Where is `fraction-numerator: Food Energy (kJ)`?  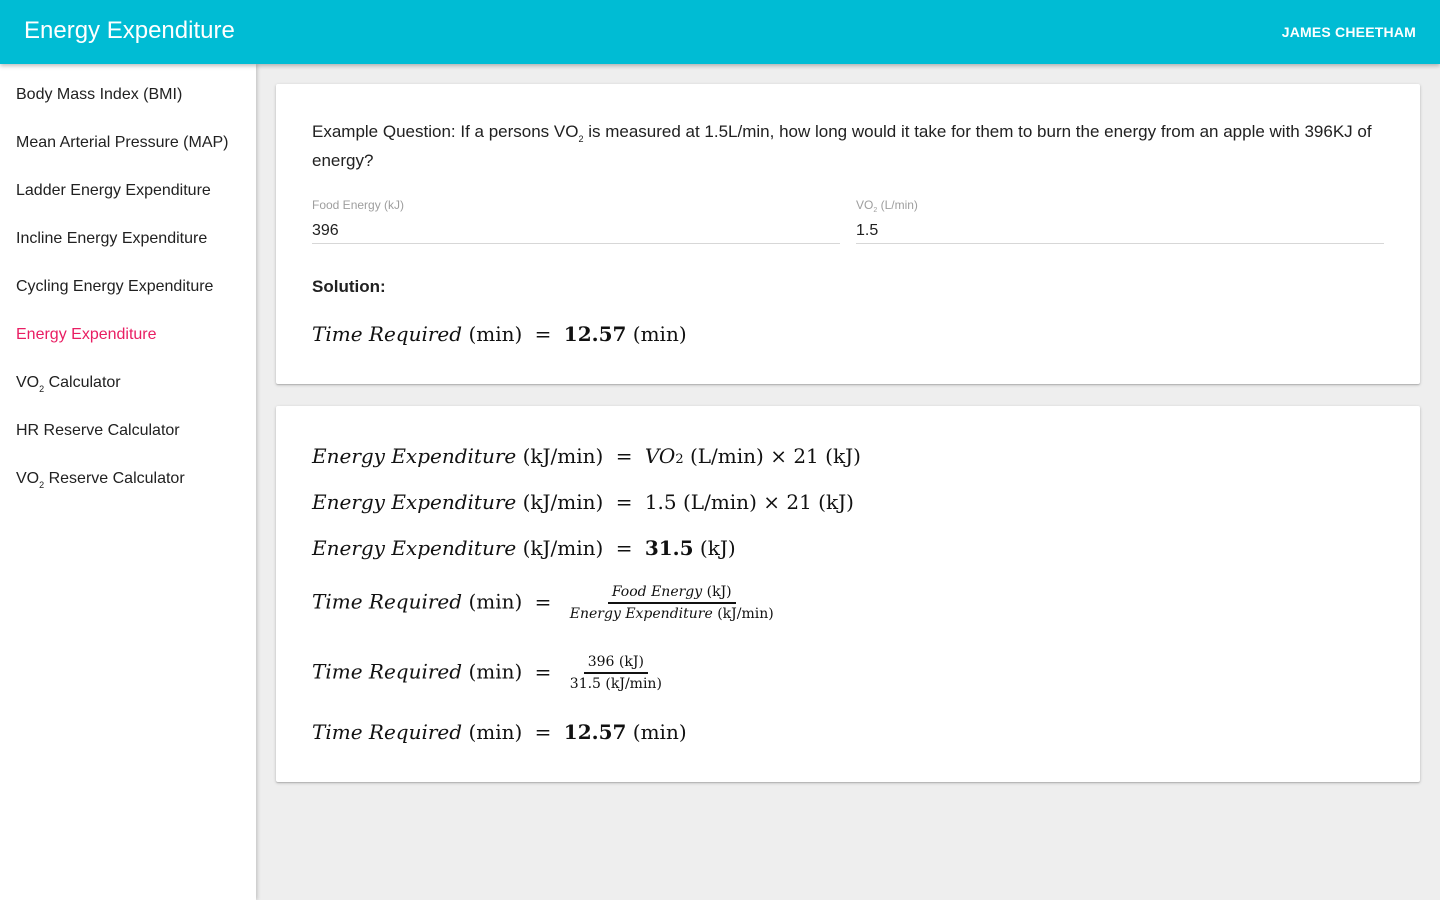
fraction-numerator: Food Energy (kJ) is located at coordinates (671, 594).